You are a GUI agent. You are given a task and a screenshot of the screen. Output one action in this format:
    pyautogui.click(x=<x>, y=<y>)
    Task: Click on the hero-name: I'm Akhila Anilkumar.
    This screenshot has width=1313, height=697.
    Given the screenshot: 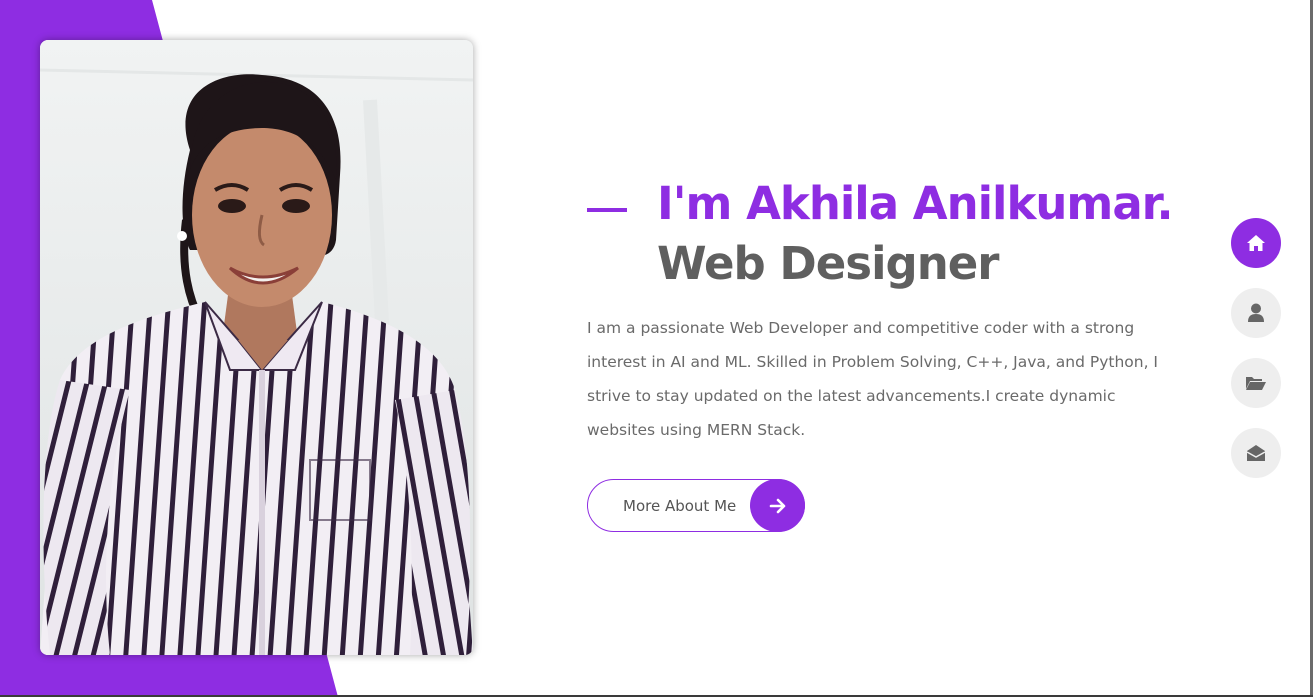 What is the action you would take?
    pyautogui.click(x=915, y=203)
    